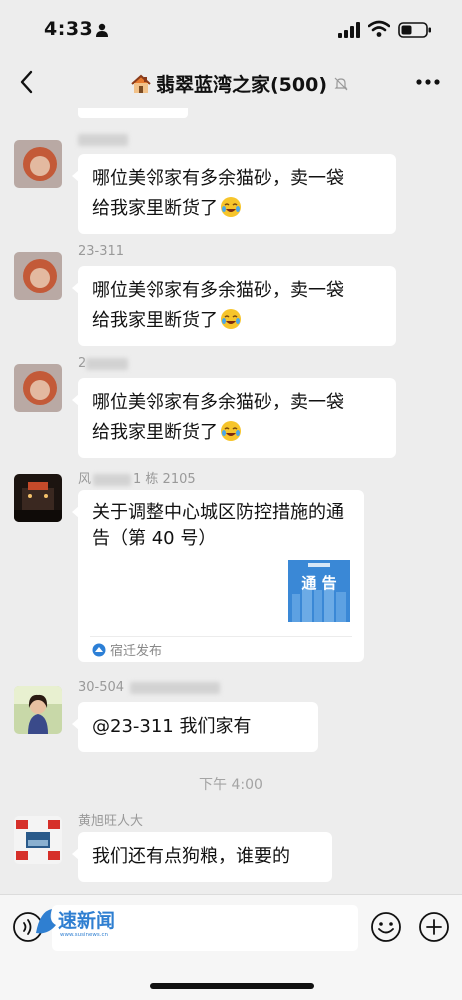 The height and width of the screenshot is (1000, 462). I want to click on link-card: 关于调整中心城区防控措施的通告（第 40 号） 通 告 宿迁发布, so click(218, 576).